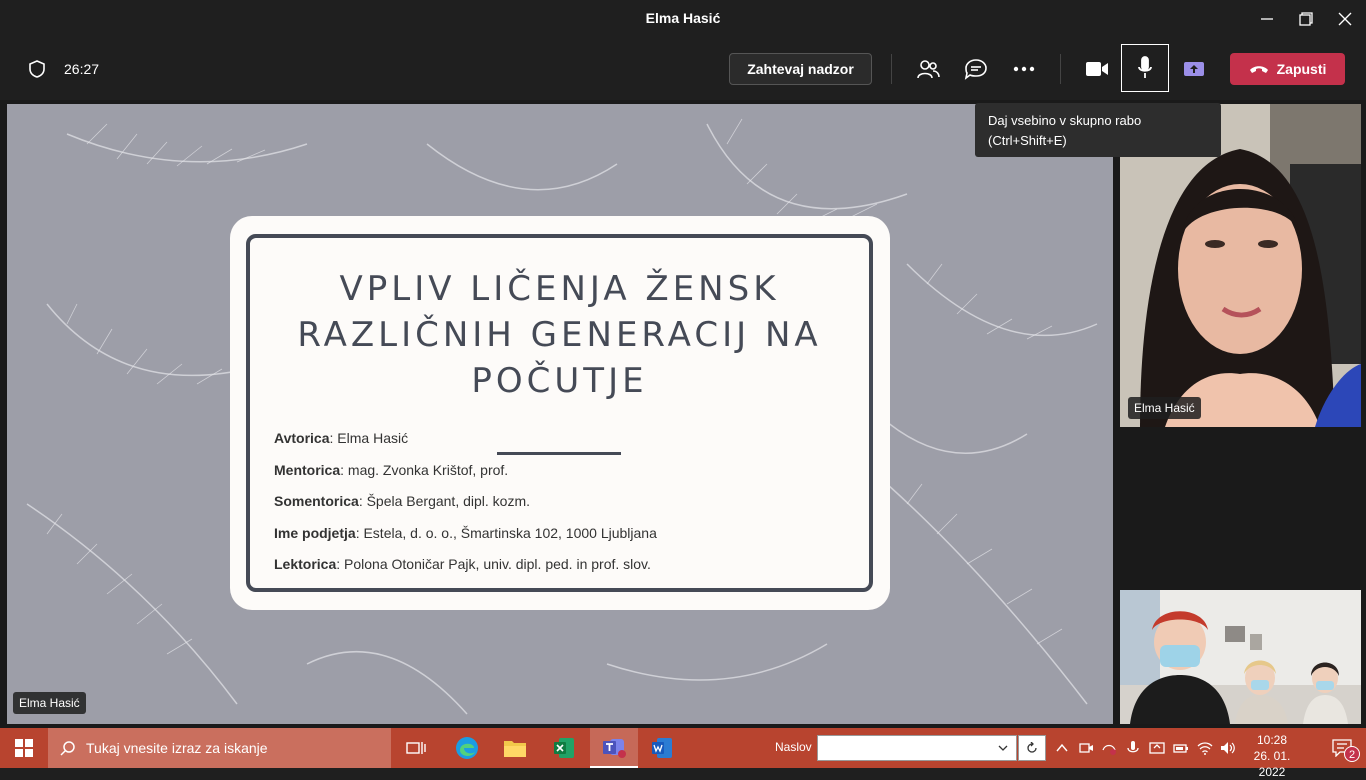 This screenshot has width=1366, height=780. I want to click on file-explorer-button, so click(515, 748).